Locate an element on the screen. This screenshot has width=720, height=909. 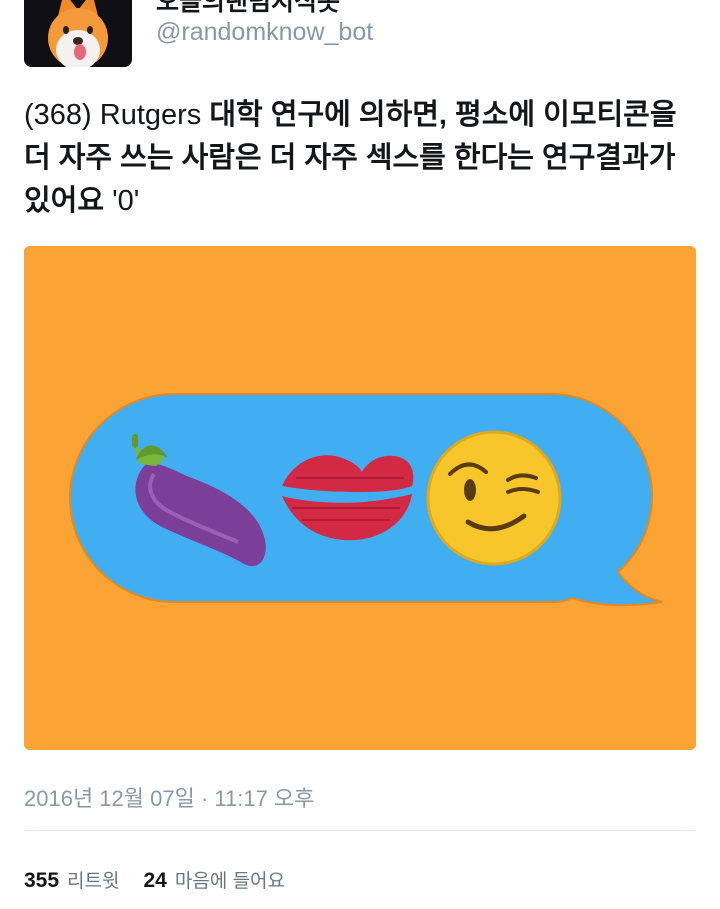
tweet-latin-word: Rutgers is located at coordinates (150, 115).